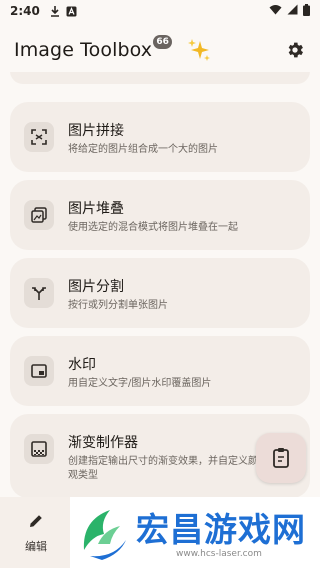  What do you see at coordinates (160, 293) in the screenshot?
I see `tool-card-split: 图片分割 按行或列分割单张图片` at bounding box center [160, 293].